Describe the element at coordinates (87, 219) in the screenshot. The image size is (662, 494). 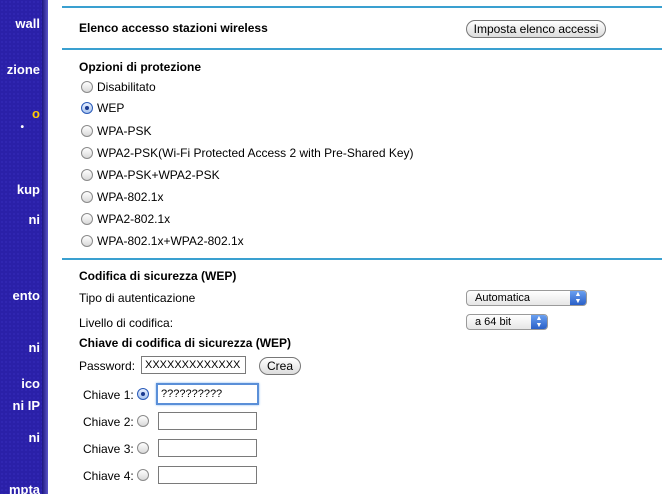
I see `radio-wpa2-8021x` at that location.